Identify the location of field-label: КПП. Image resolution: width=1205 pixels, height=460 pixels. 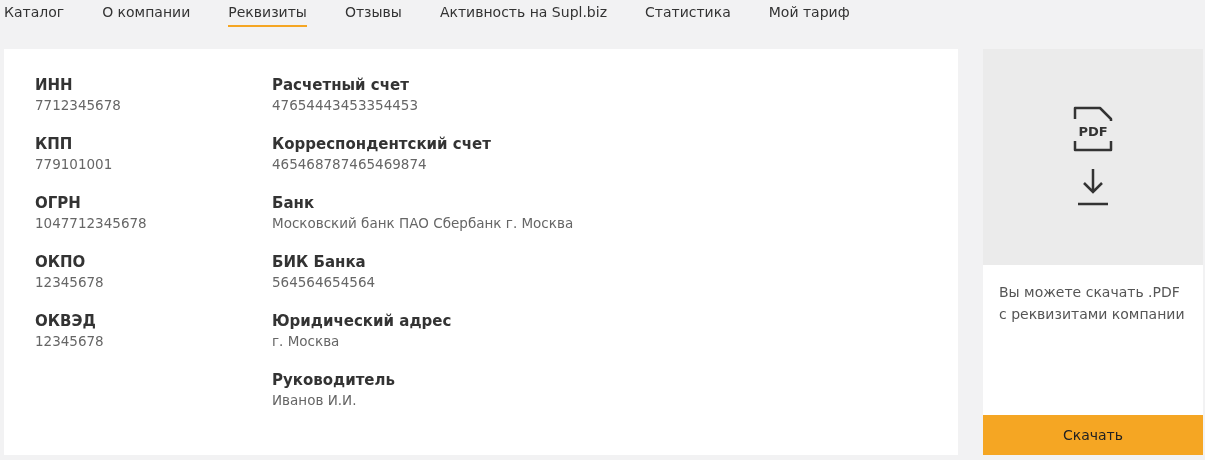
(54, 144).